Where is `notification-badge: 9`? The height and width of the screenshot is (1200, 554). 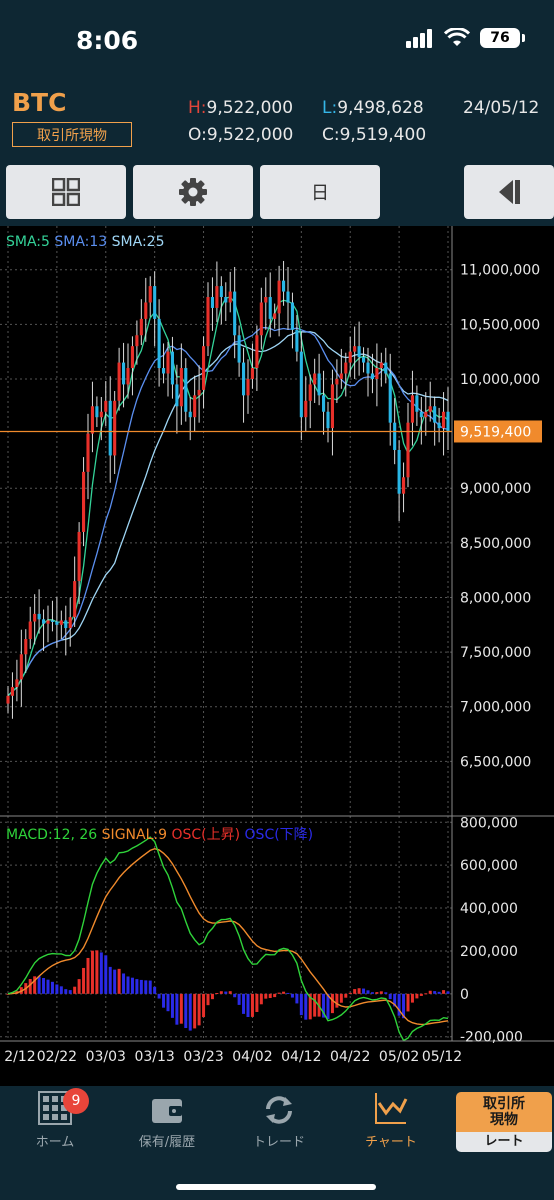 notification-badge: 9 is located at coordinates (76, 1101).